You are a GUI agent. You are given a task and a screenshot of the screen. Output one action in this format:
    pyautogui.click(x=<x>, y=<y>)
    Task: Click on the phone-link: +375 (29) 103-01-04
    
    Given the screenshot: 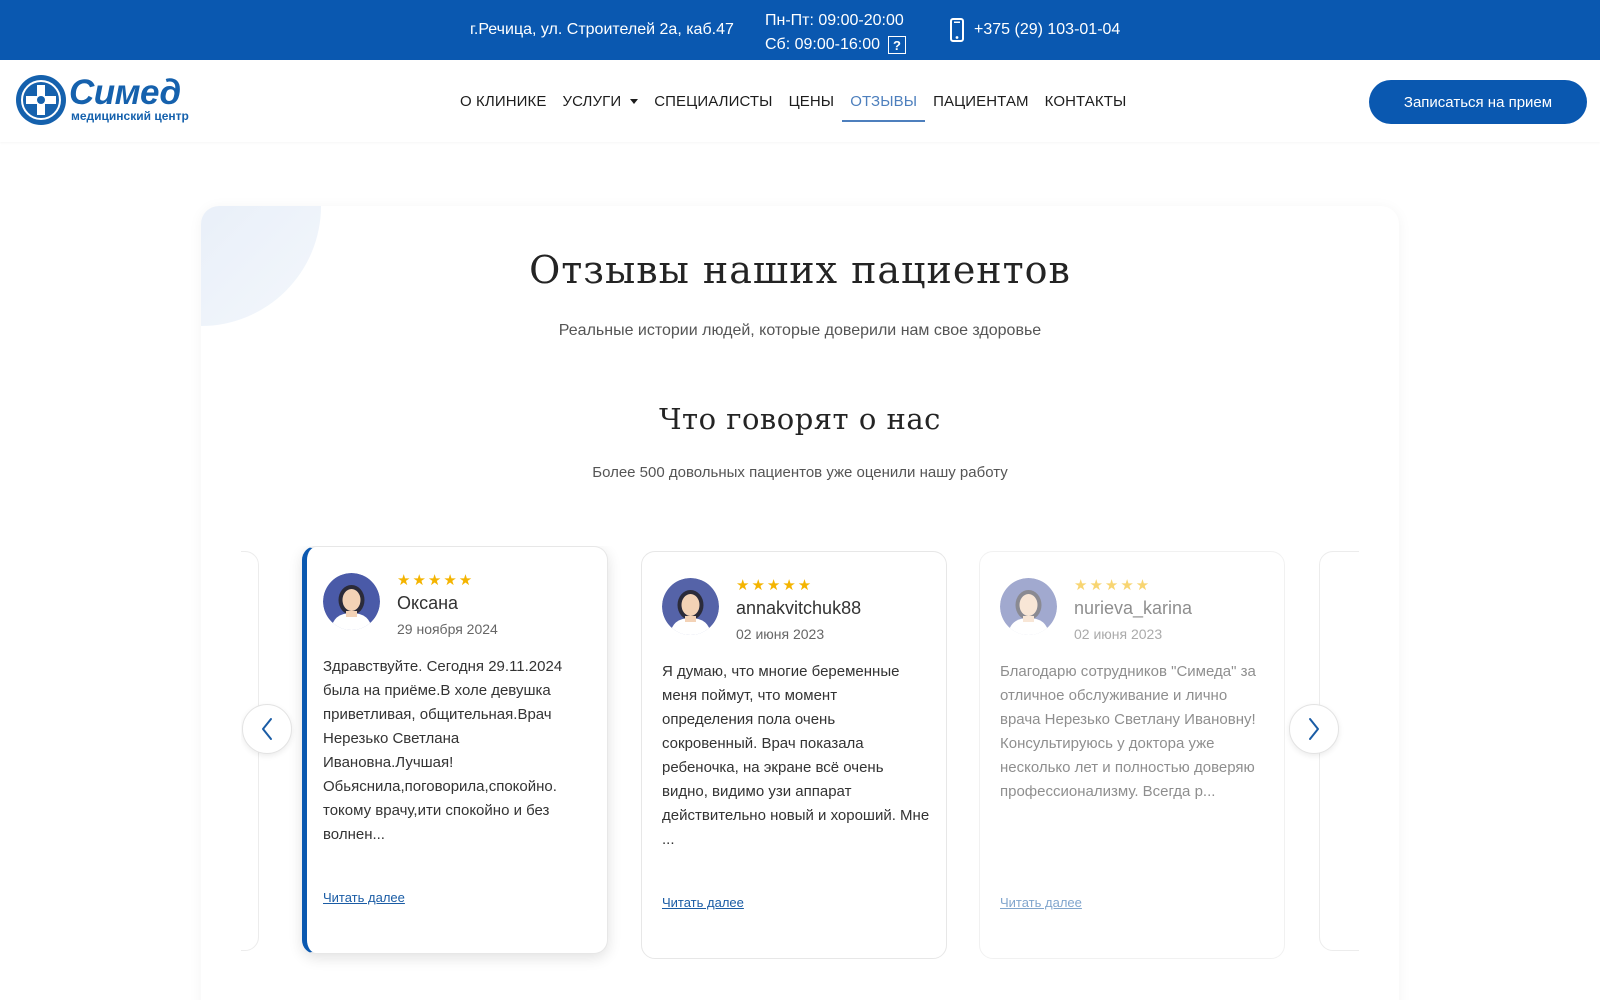 What is the action you would take?
    pyautogui.click(x=1035, y=30)
    